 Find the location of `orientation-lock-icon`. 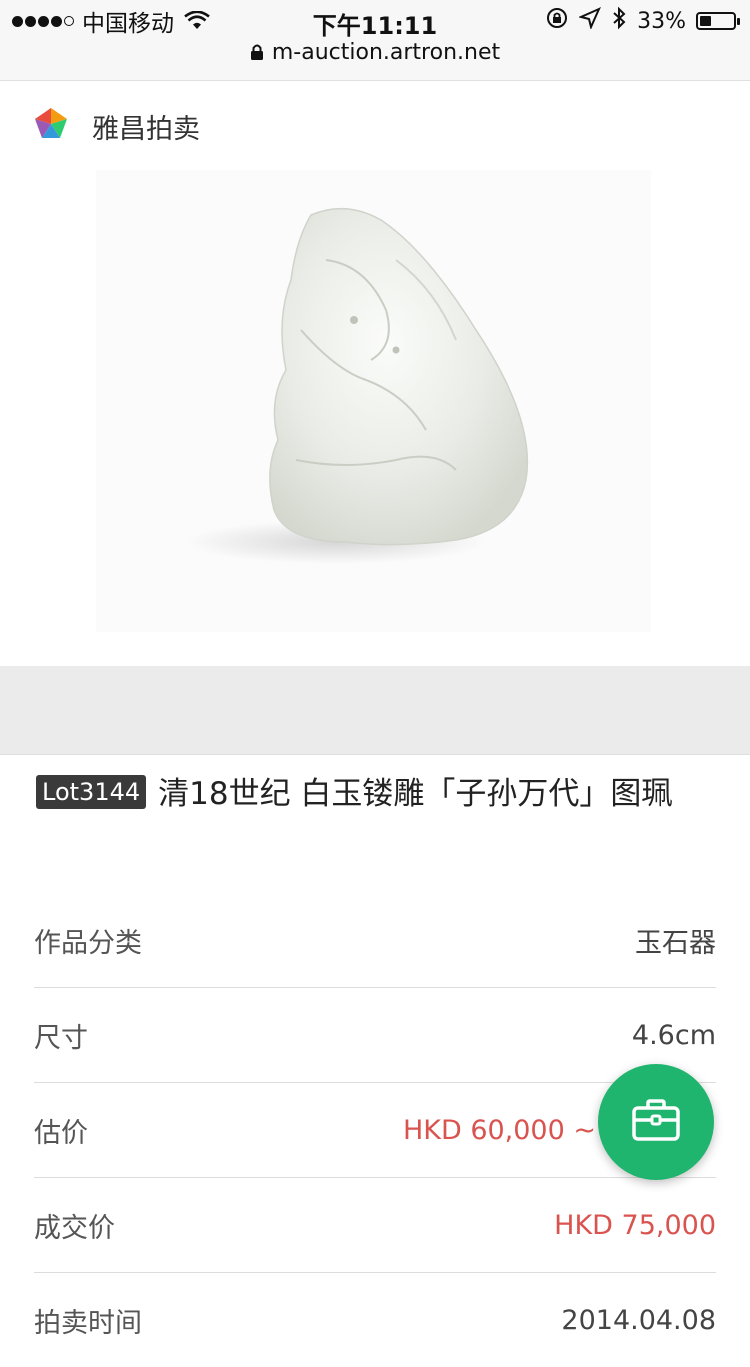

orientation-lock-icon is located at coordinates (557, 21).